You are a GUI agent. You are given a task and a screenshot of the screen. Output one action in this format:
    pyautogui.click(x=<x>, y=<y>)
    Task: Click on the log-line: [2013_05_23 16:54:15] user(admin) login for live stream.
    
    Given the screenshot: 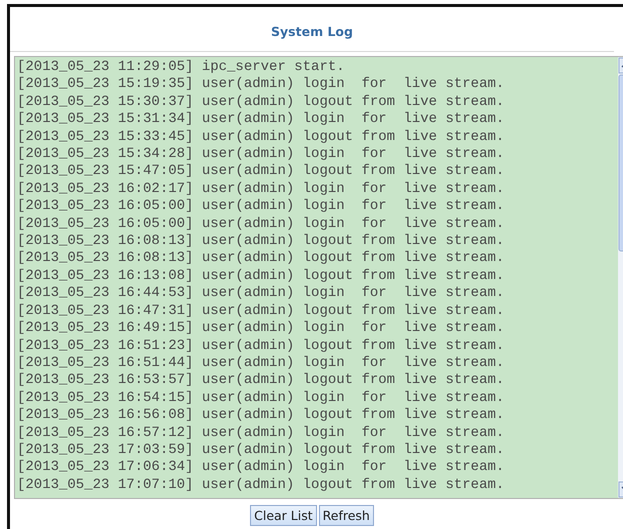 What is the action you would take?
    pyautogui.click(x=261, y=399)
    